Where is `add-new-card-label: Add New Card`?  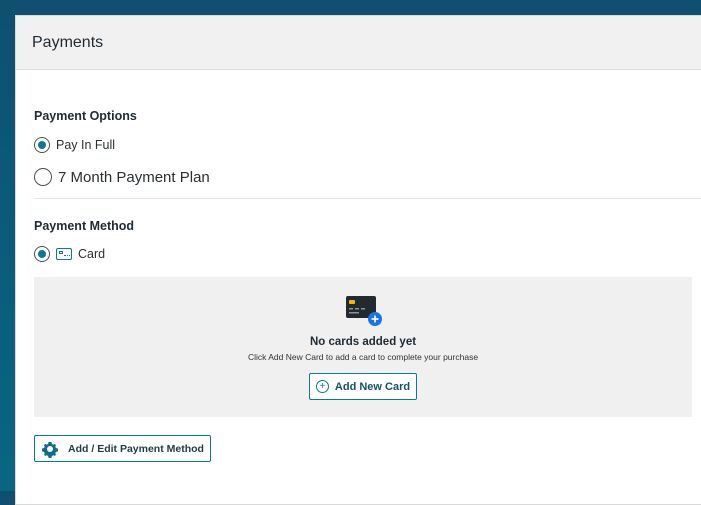 add-new-card-label: Add New Card is located at coordinates (372, 386).